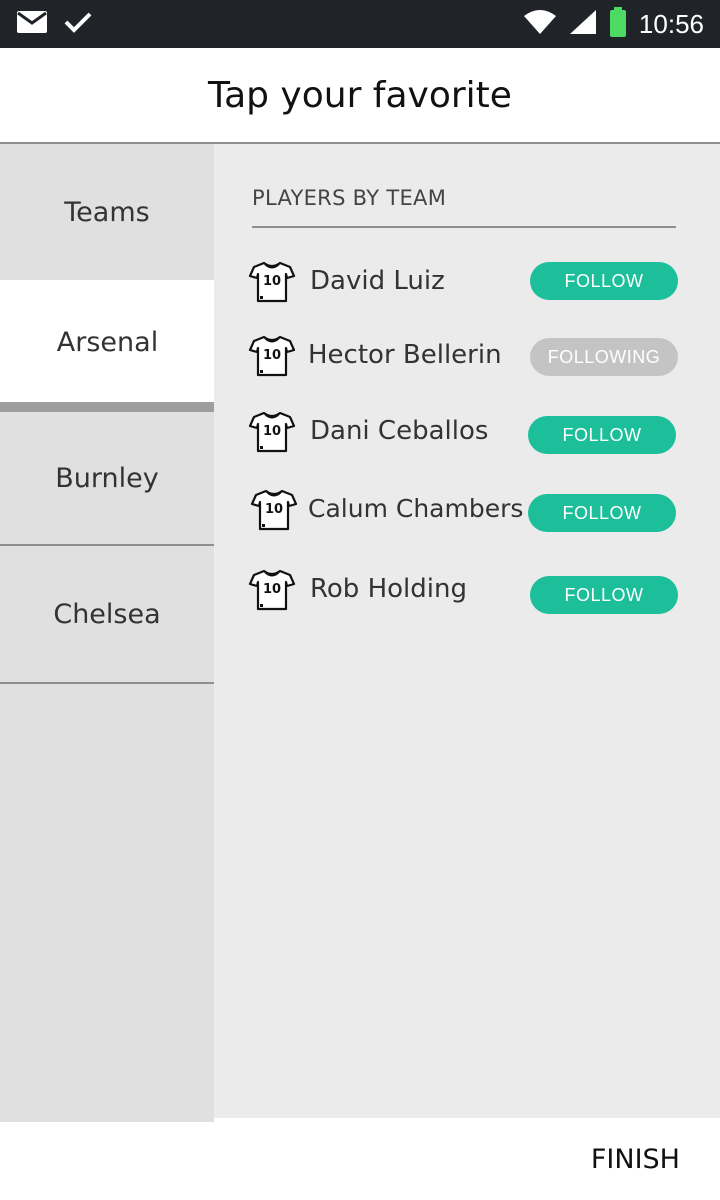  Describe the element at coordinates (388, 589) in the screenshot. I see `player-name: Rob Holding` at that location.